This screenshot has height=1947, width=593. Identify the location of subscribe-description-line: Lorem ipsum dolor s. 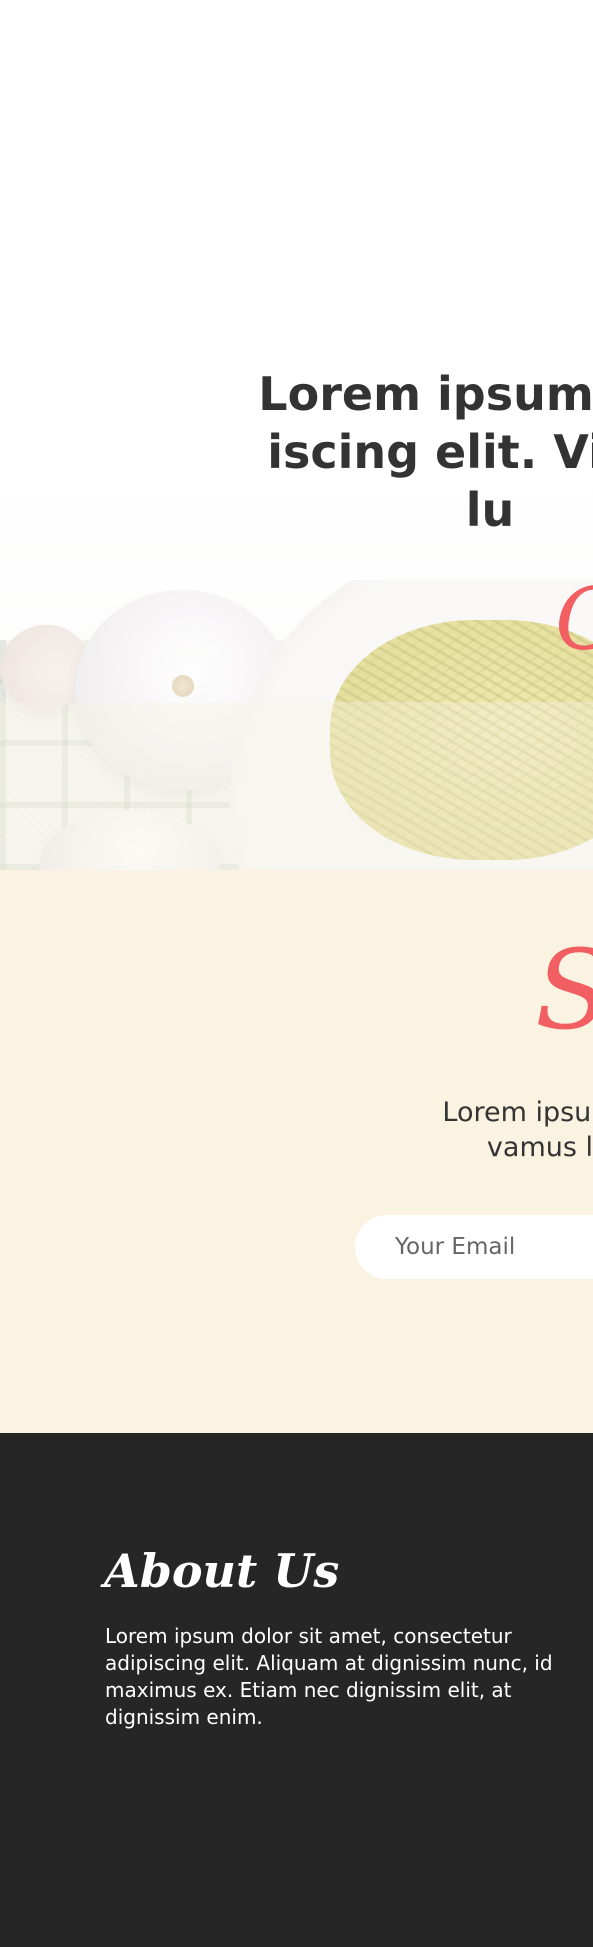
(517, 1112).